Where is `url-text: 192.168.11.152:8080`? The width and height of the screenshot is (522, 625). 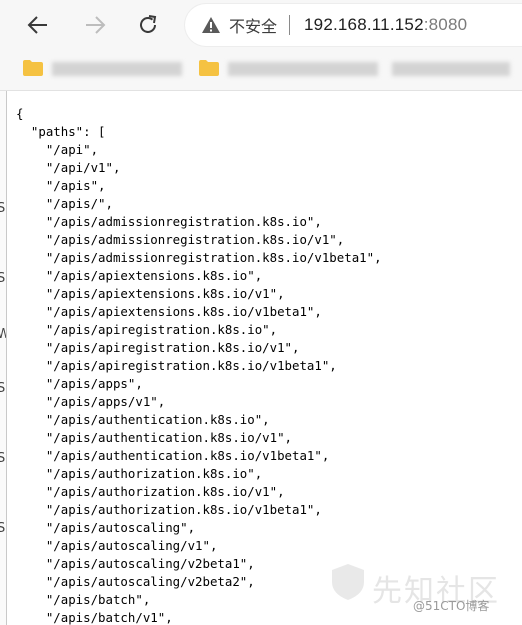 url-text: 192.168.11.152:8080 is located at coordinates (385, 25).